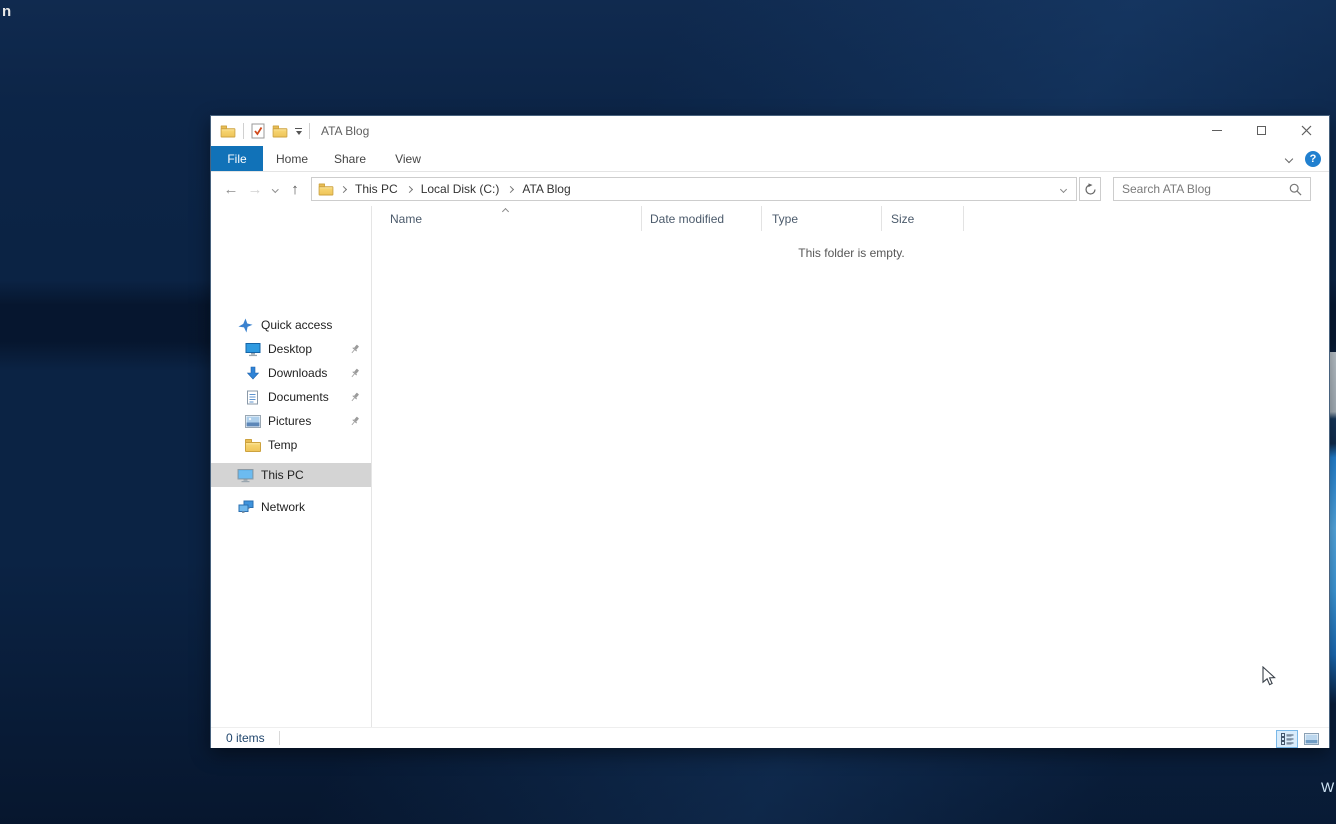 This screenshot has width=1336, height=824. I want to click on column-label: Date modified, so click(687, 218).